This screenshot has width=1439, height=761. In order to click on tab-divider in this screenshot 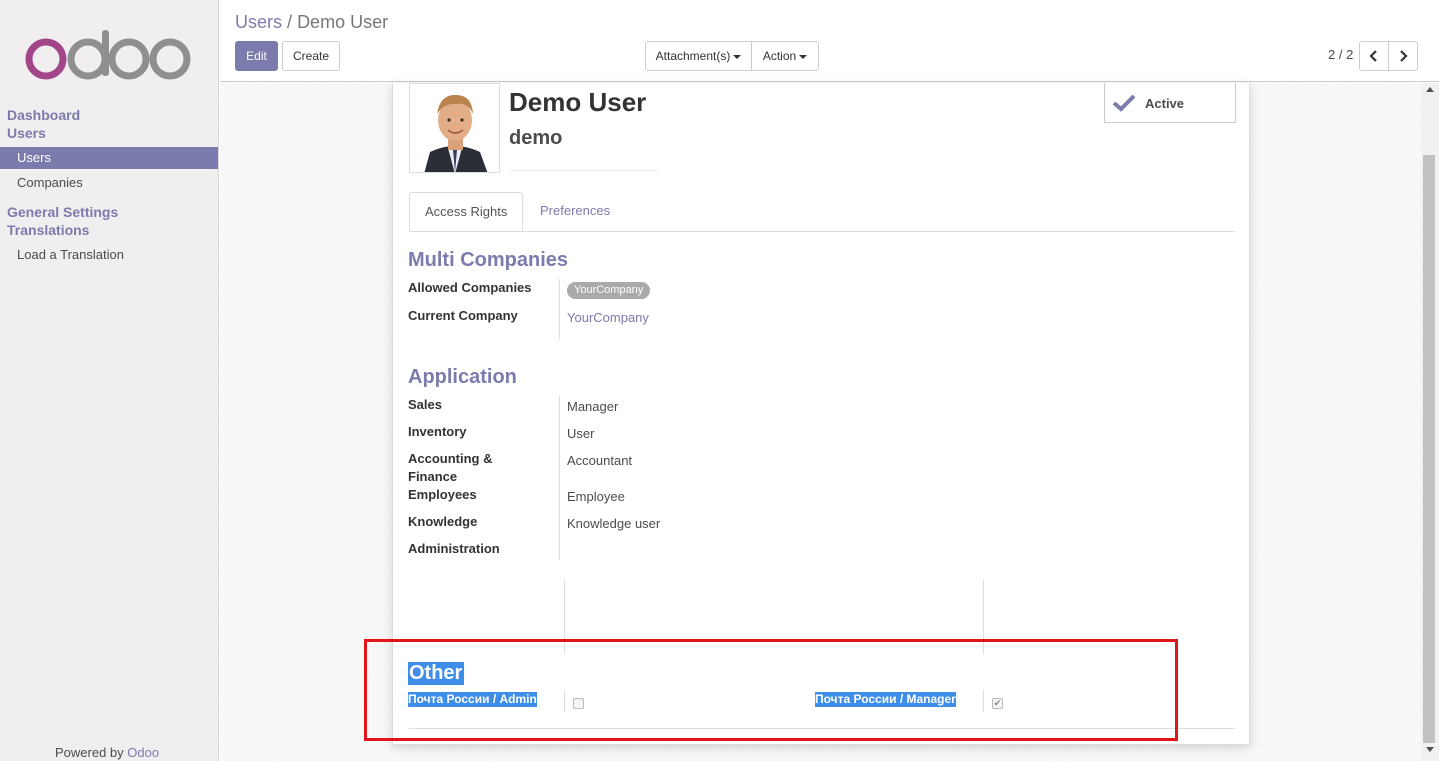, I will do `click(822, 231)`.